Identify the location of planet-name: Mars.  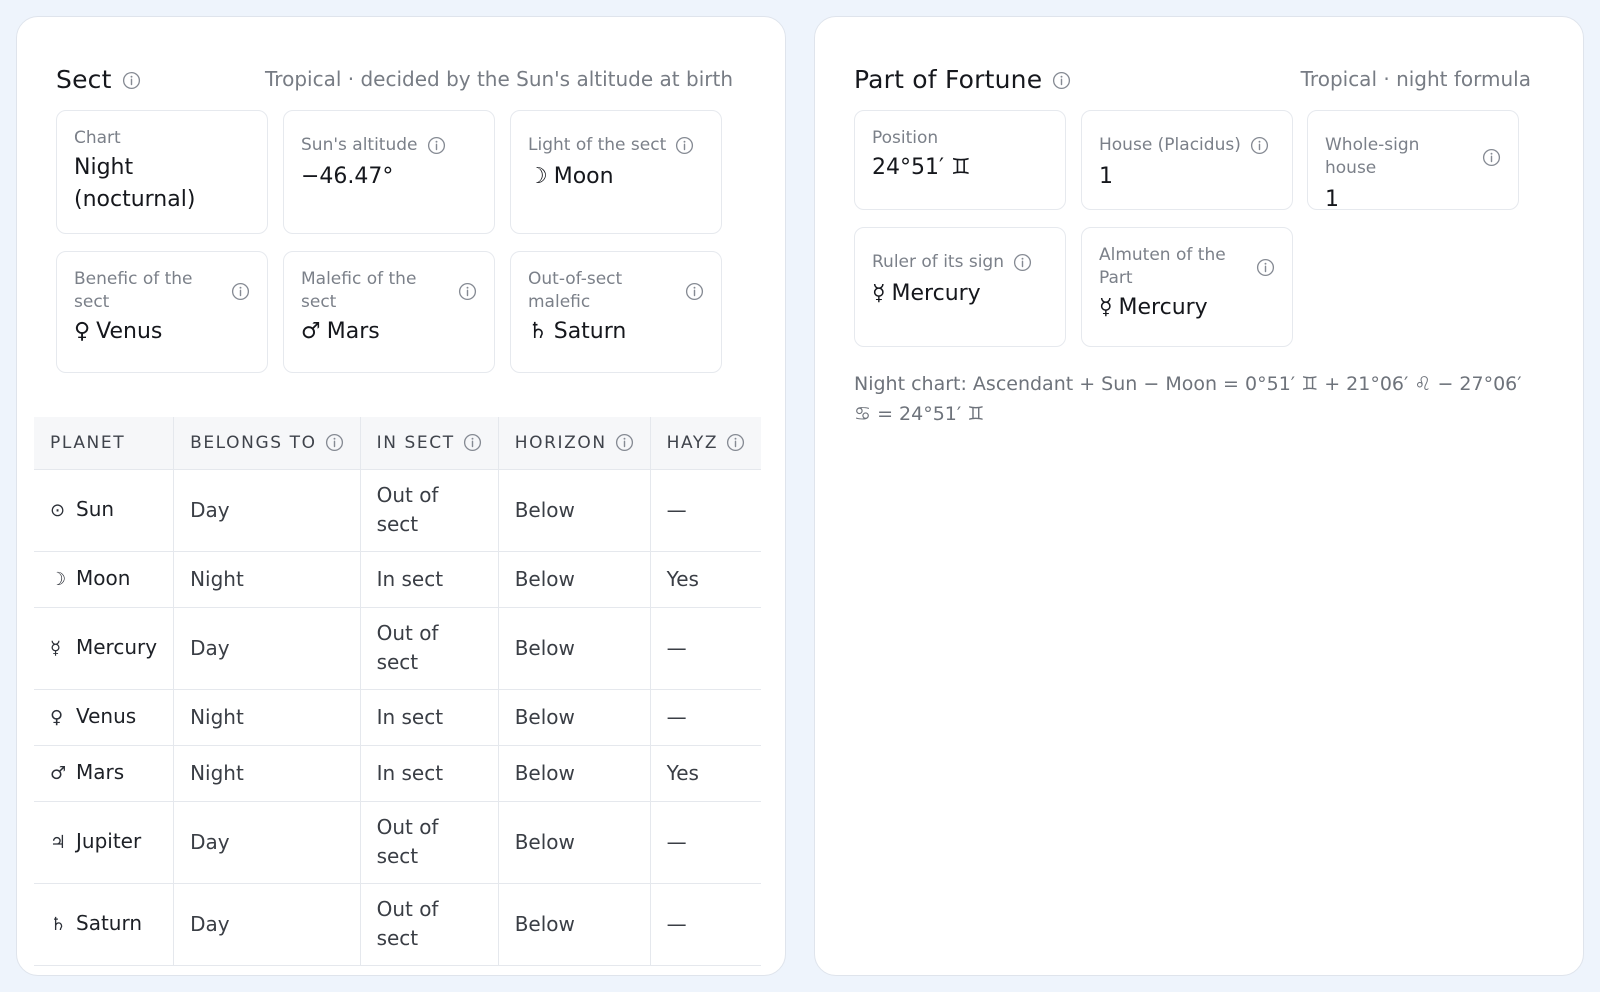
(100, 772).